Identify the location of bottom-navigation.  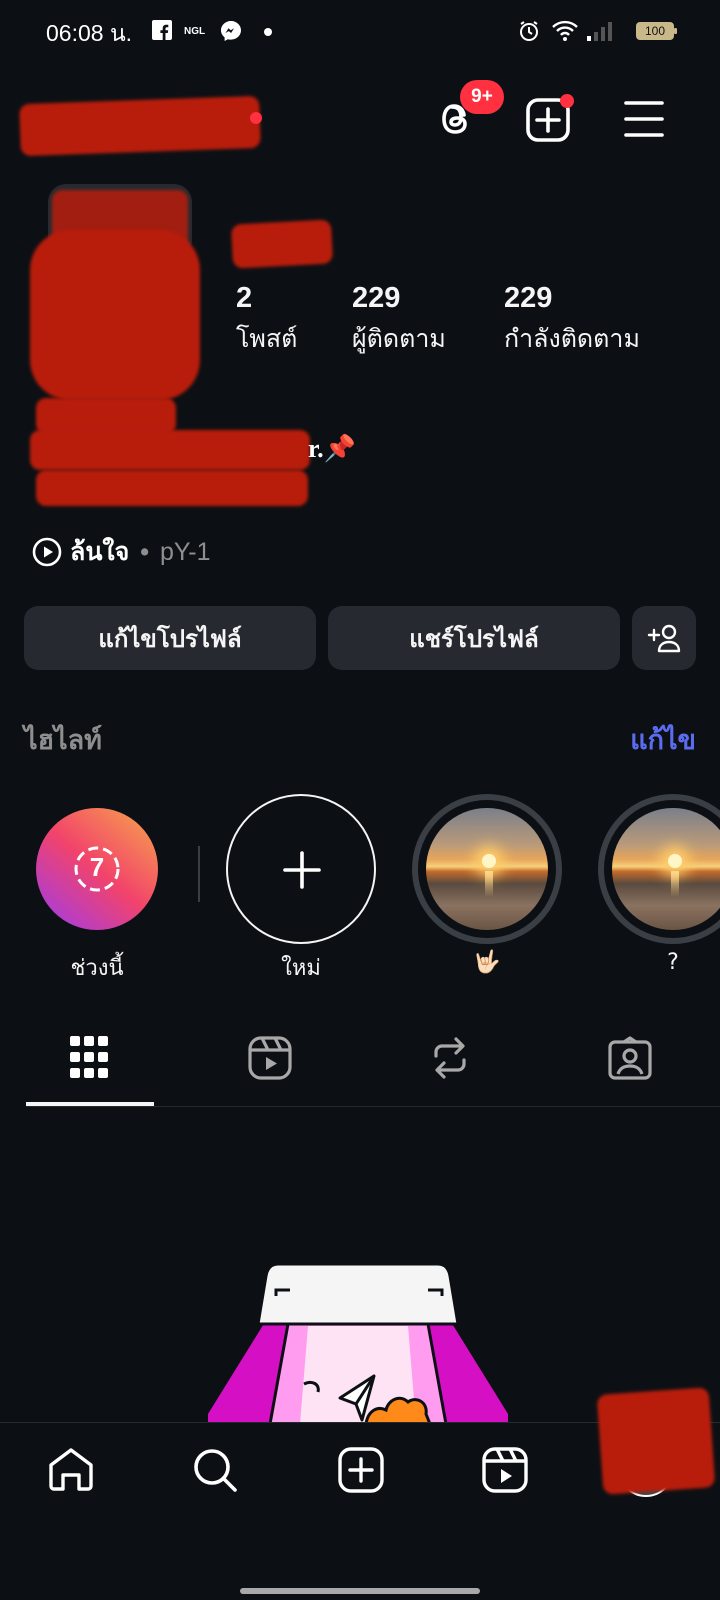
(360, 1493).